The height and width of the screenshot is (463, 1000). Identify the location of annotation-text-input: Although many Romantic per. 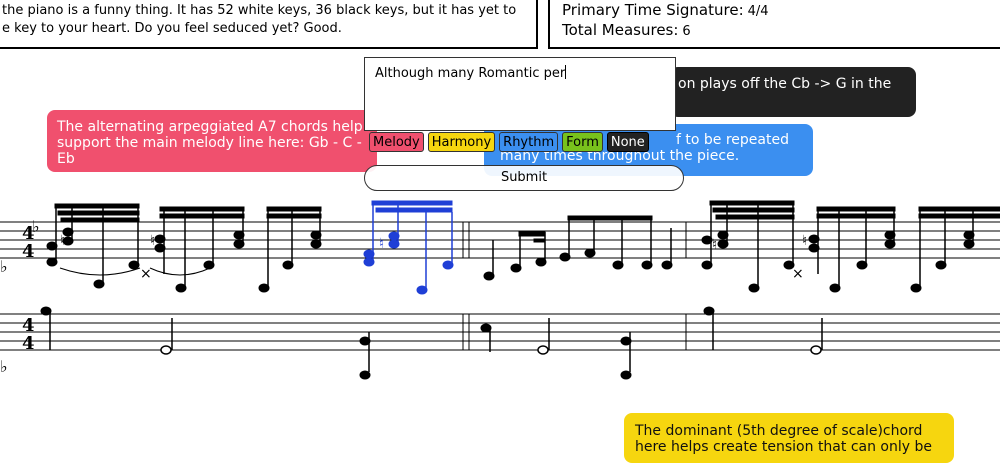
(520, 94).